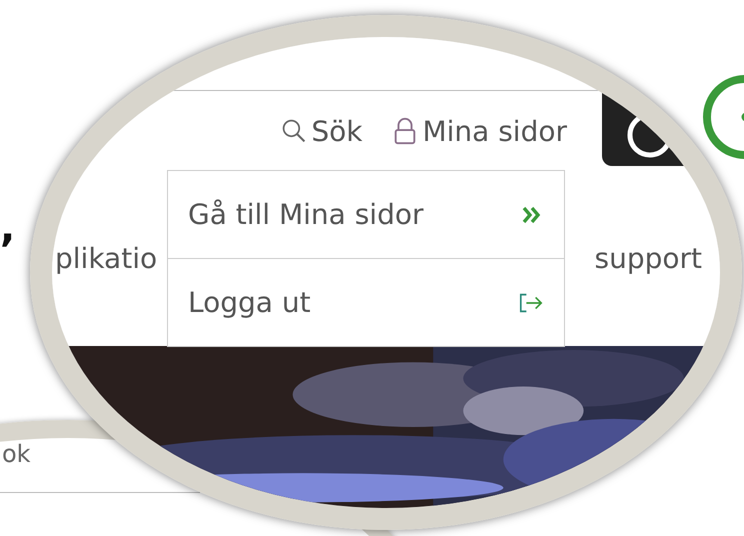 The image size is (744, 536). I want to click on nav-link: plikatio, so click(106, 258).